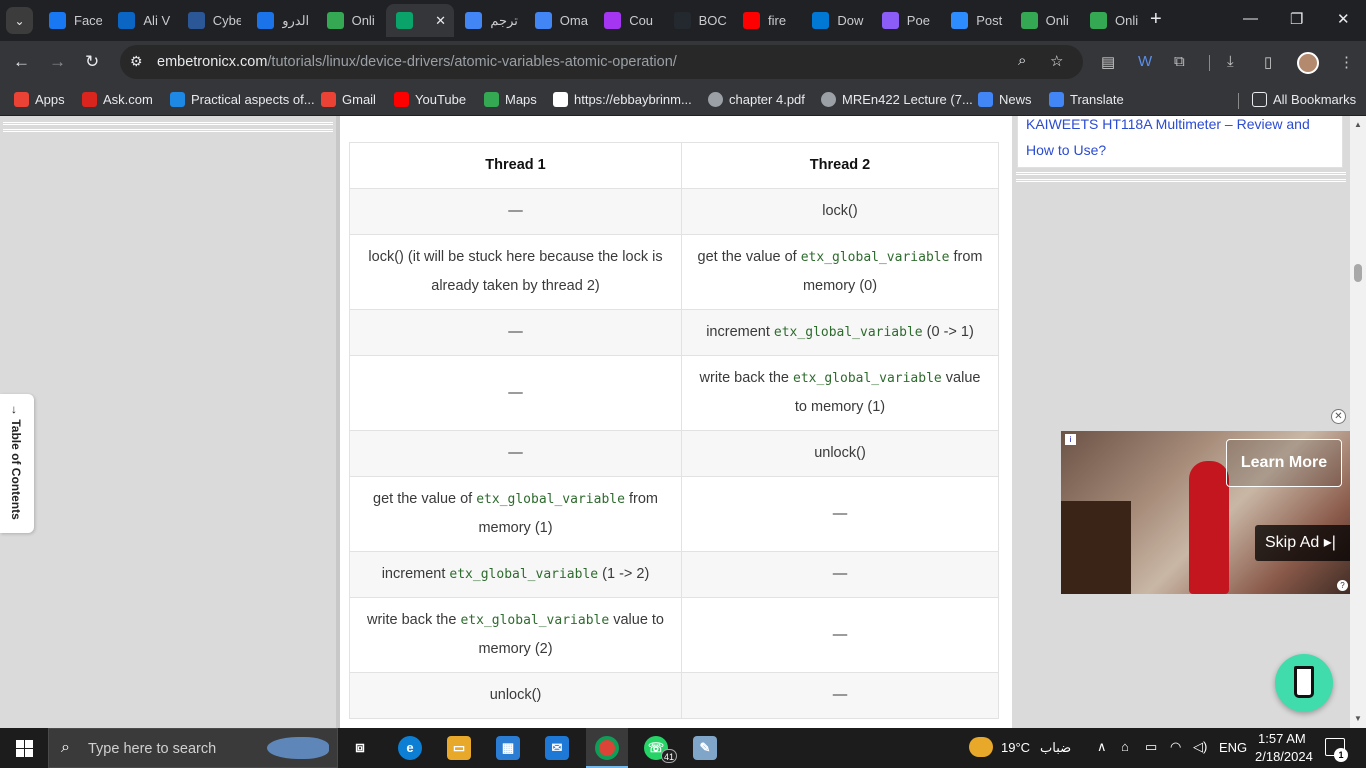 This screenshot has height=768, width=1366. Describe the element at coordinates (1268, 62) in the screenshot. I see `side-panel-icon: ▯` at that location.